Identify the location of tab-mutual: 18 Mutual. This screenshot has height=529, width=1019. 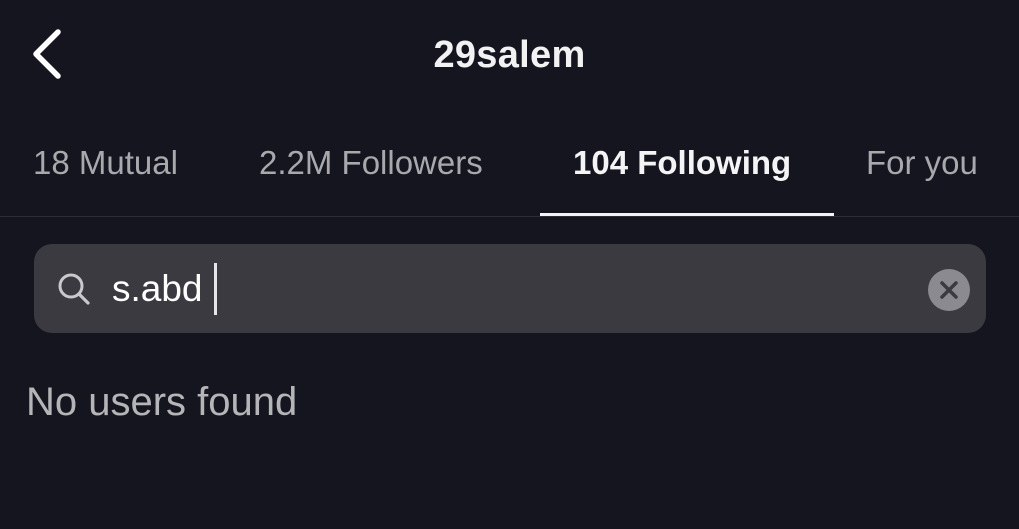
(105, 163).